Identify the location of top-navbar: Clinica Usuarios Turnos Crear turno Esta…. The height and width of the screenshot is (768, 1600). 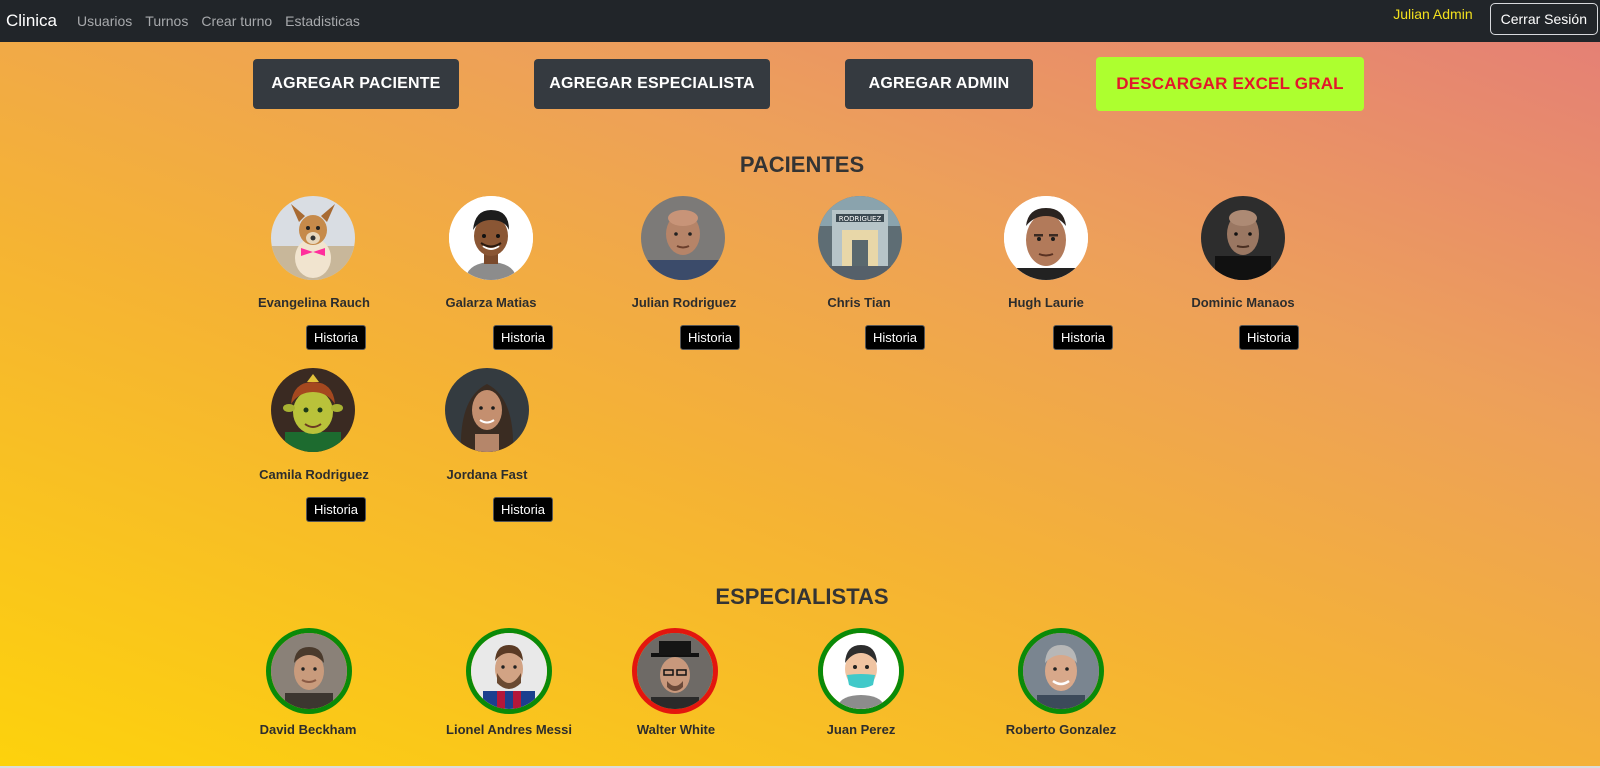
(800, 21).